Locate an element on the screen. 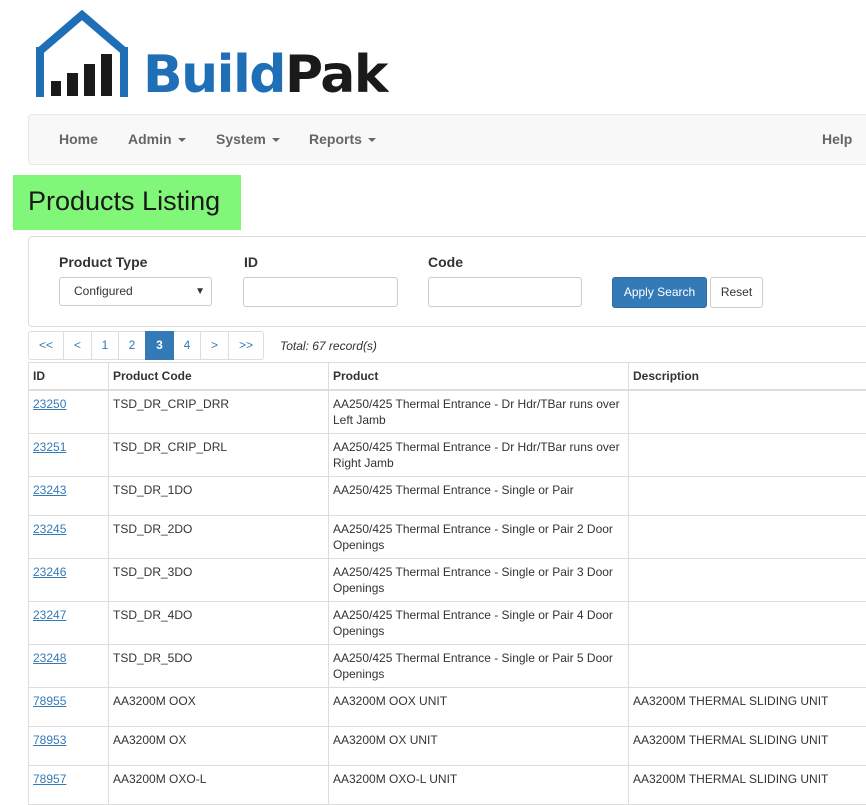 Image resolution: width=866 pixels, height=805 pixels. nav-help-label: Help is located at coordinates (837, 139).